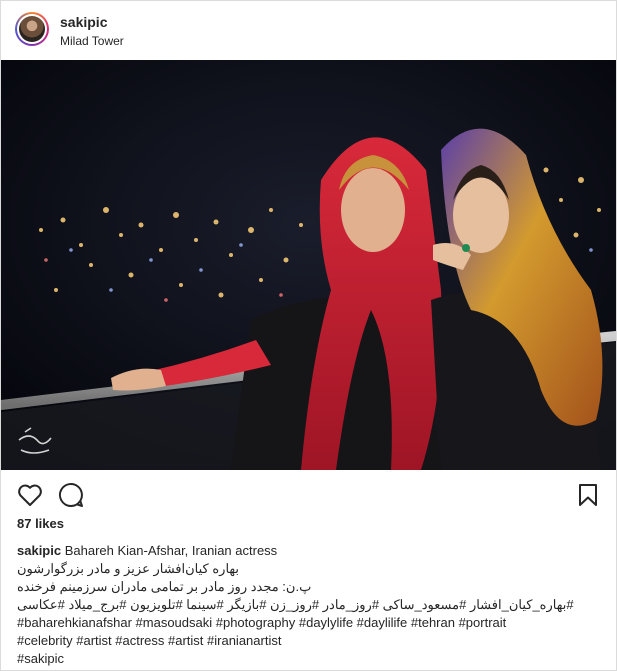  Describe the element at coordinates (588, 495) in the screenshot. I see `bookmark-icon` at that location.